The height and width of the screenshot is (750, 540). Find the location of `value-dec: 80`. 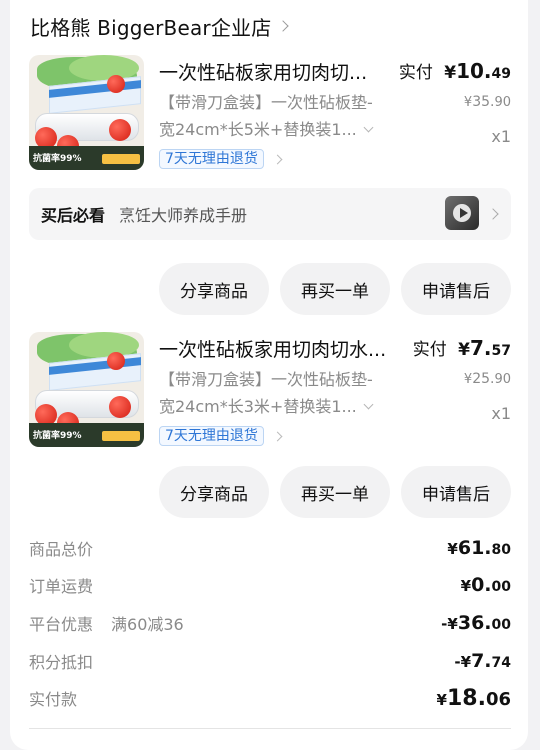

value-dec: 80 is located at coordinates (501, 550).